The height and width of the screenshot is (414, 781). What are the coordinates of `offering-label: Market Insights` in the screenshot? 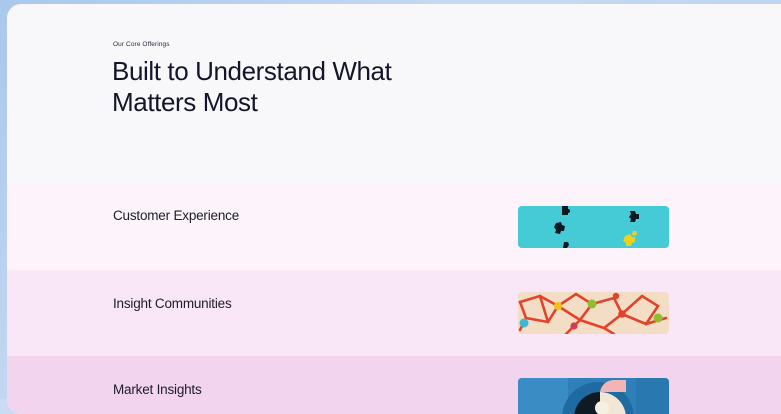 It's located at (157, 389).